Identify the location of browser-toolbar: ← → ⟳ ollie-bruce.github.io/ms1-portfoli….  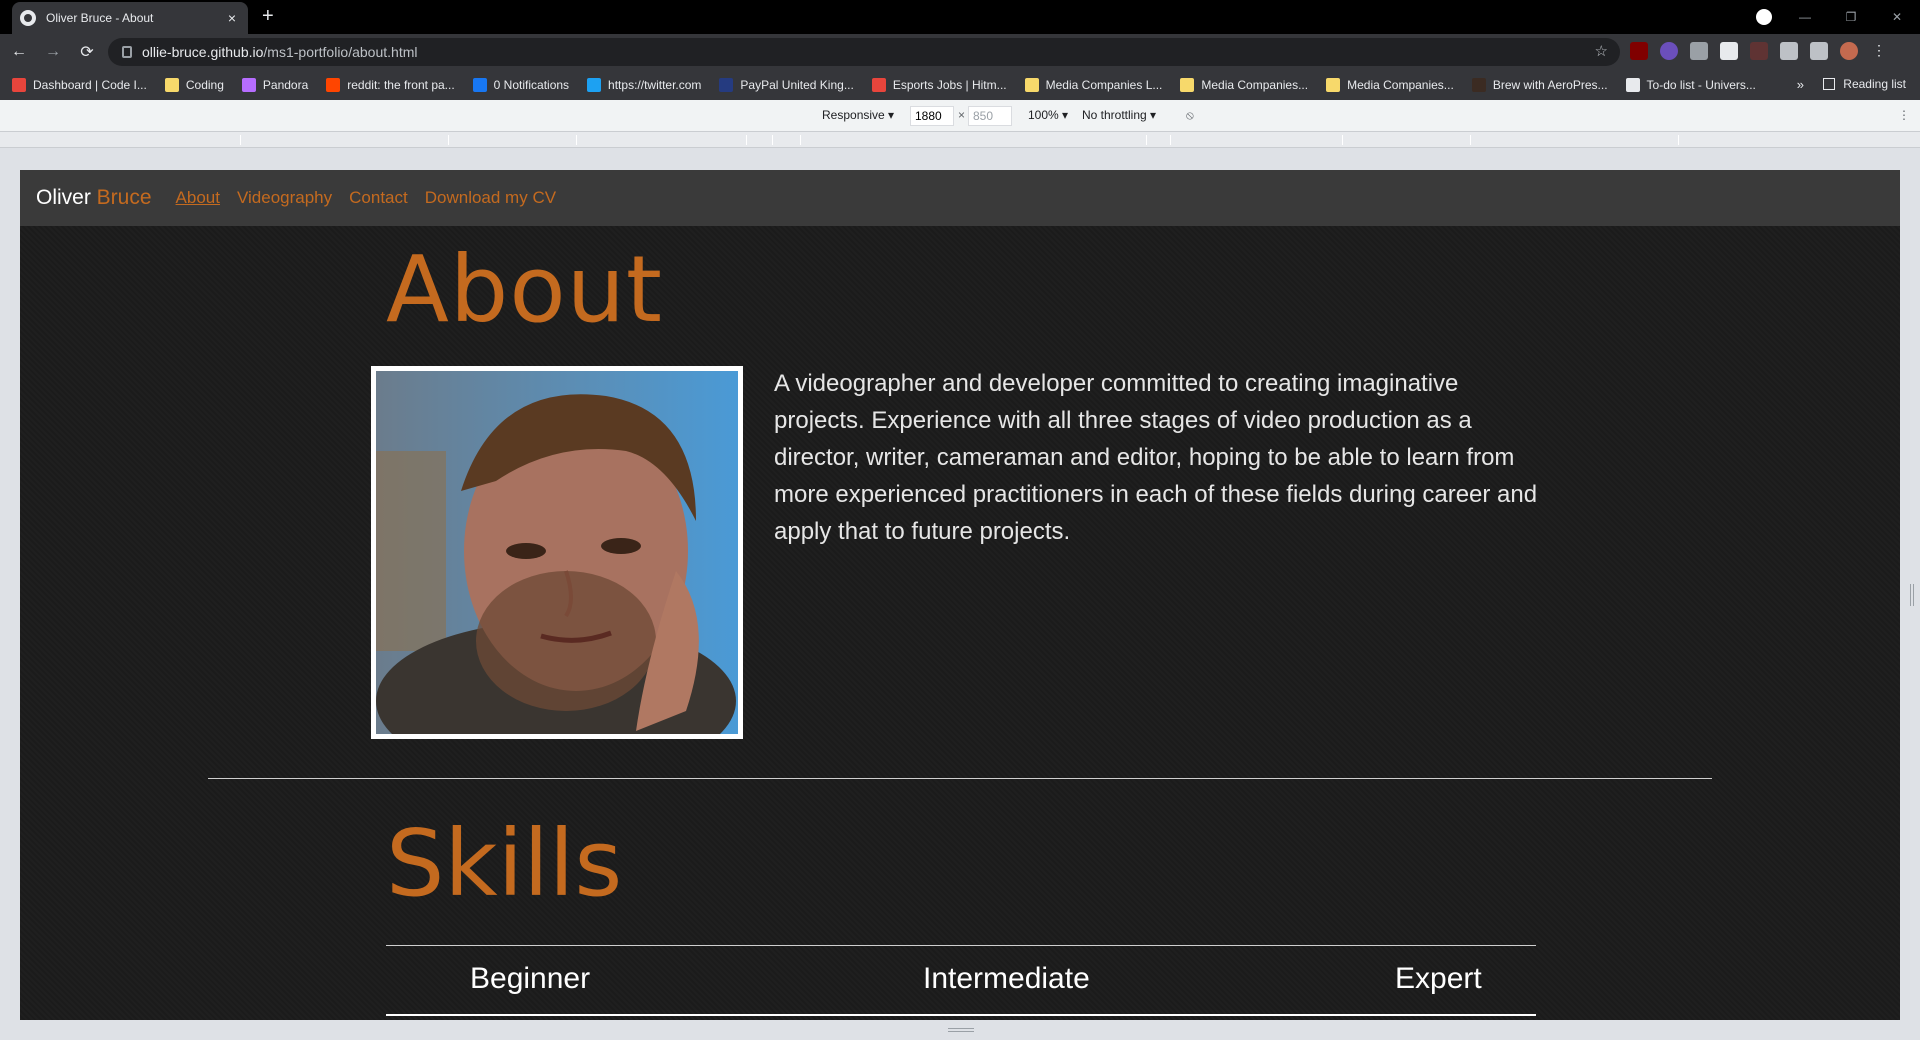
(960, 52).